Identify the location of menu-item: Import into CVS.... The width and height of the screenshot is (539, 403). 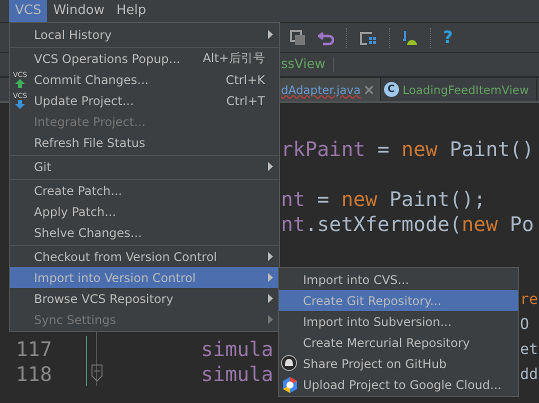
(398, 279).